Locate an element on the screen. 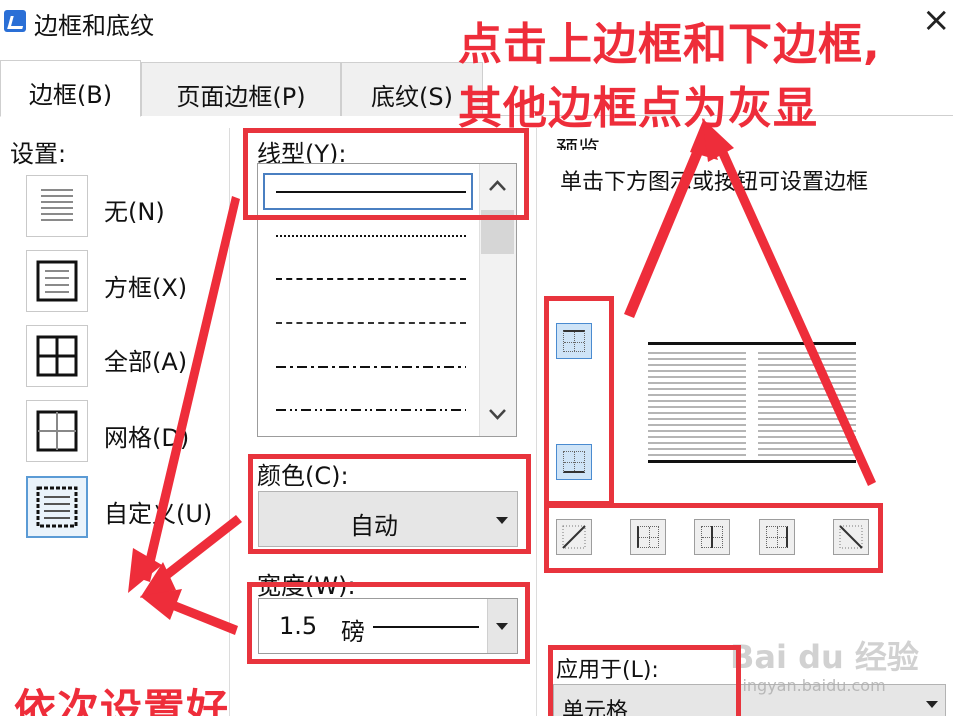  annotation-bottom: 依次设置好 is located at coordinates (122, 700).